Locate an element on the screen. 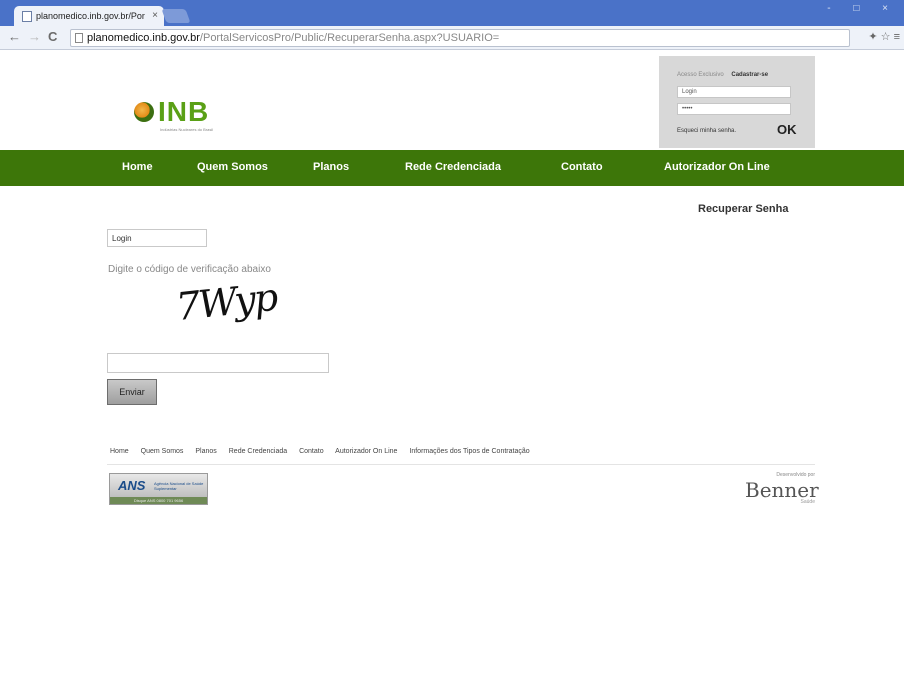 The image size is (904, 679). captcha-text: 7Wyp is located at coordinates (226, 302).